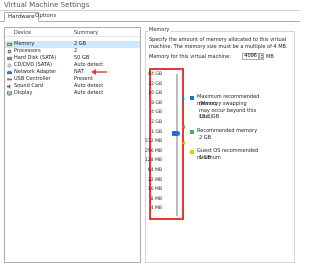 This screenshot has height=263, width=320. Describe the element at coordinates (156, 132) in the screenshot. I see `slider-tick-label: 1 GB` at that location.